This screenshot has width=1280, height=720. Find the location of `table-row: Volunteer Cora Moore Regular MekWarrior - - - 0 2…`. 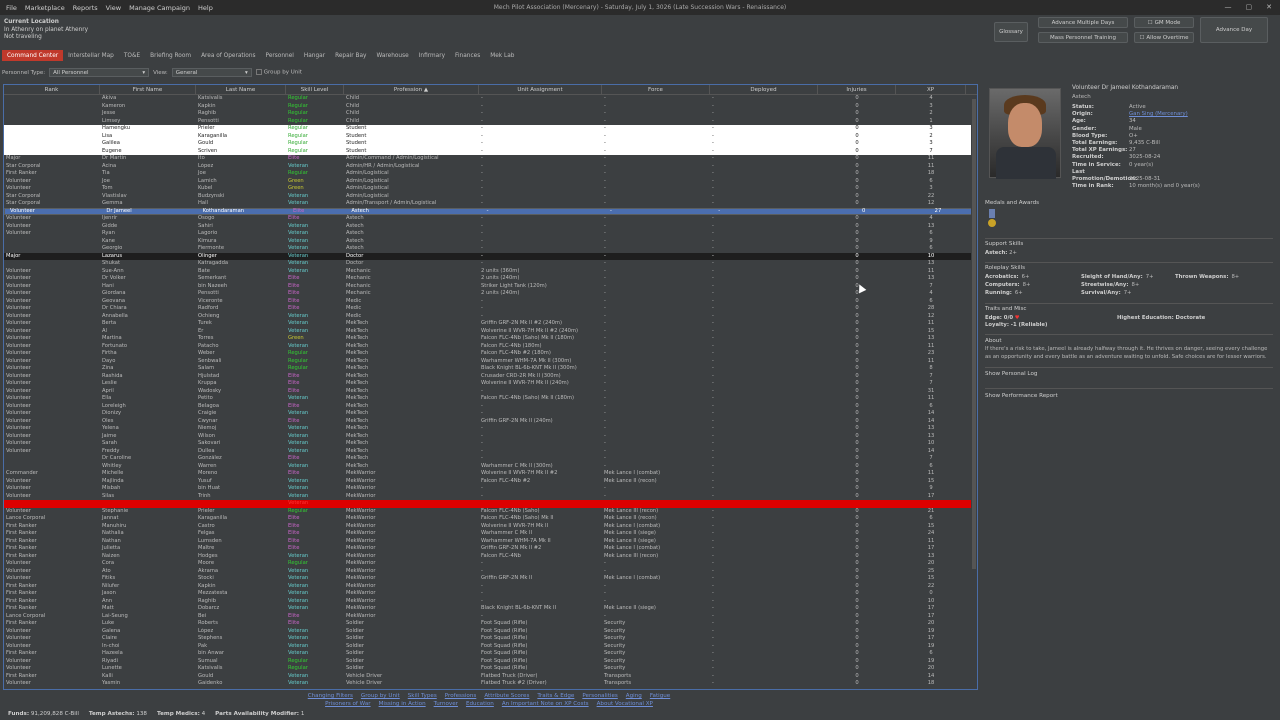

table-row: Volunteer Cora Moore Regular MekWarrior - - - 0 2… is located at coordinates (490, 564).